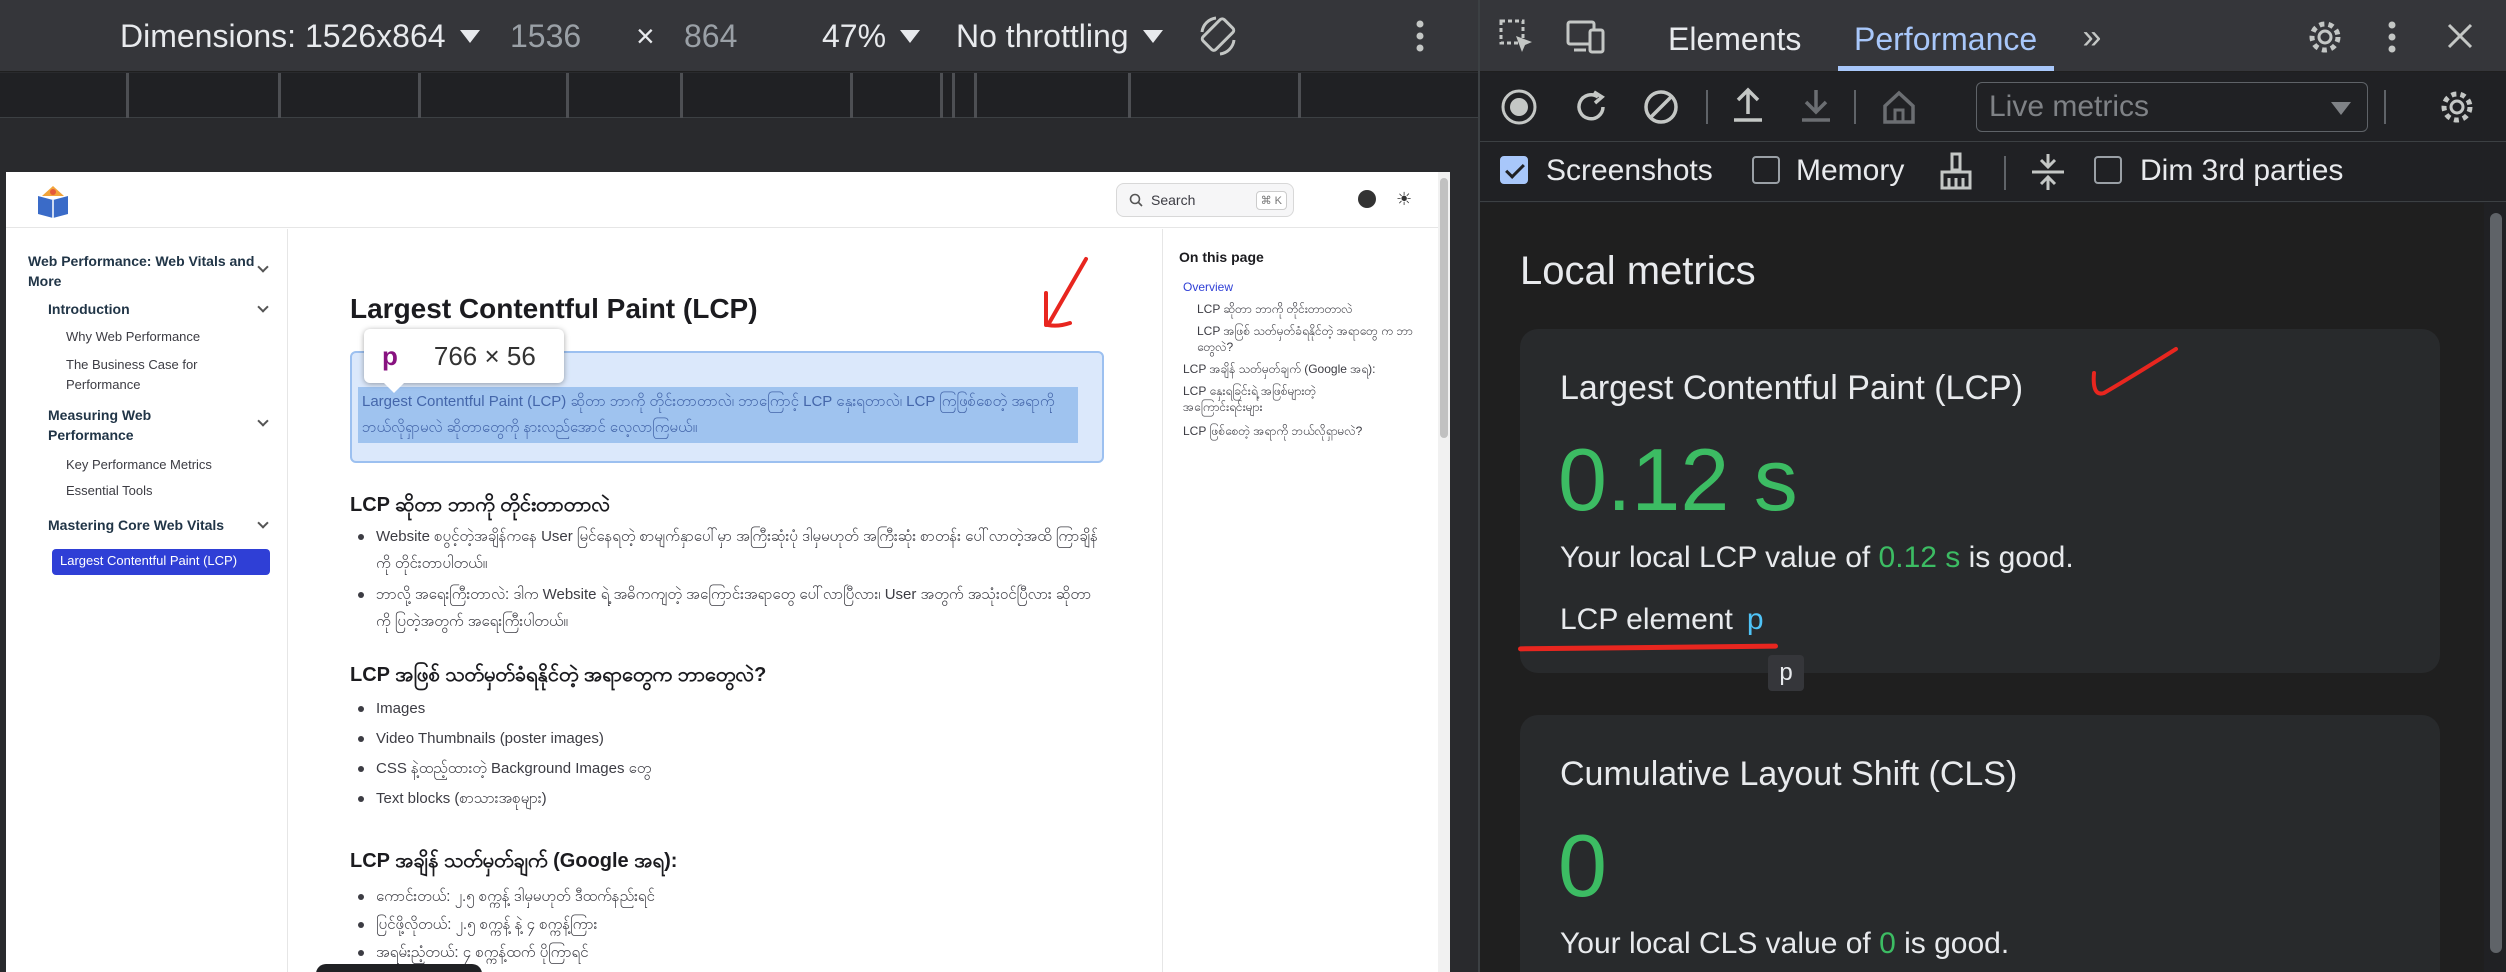  What do you see at coordinates (53, 201) in the screenshot?
I see `book-logo-icon` at bounding box center [53, 201].